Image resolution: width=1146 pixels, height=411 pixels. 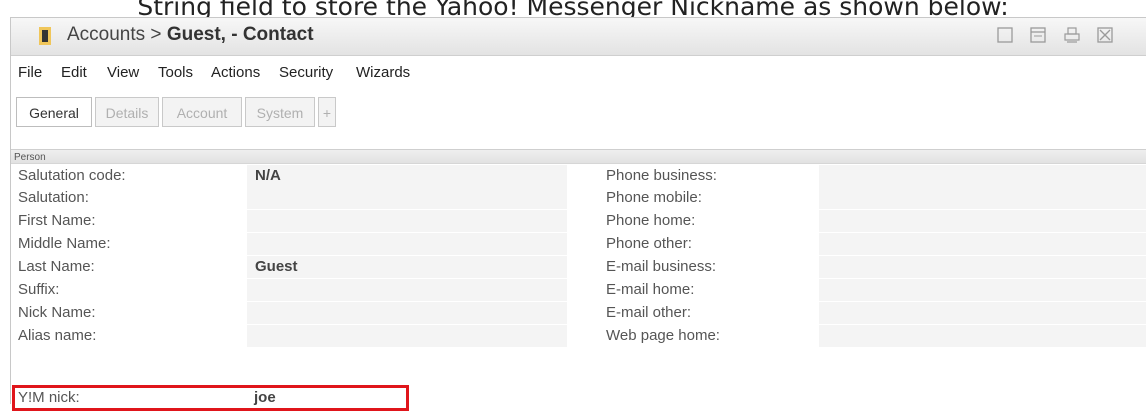 I want to click on form-row: Phone mobile:, so click(x=873, y=198).